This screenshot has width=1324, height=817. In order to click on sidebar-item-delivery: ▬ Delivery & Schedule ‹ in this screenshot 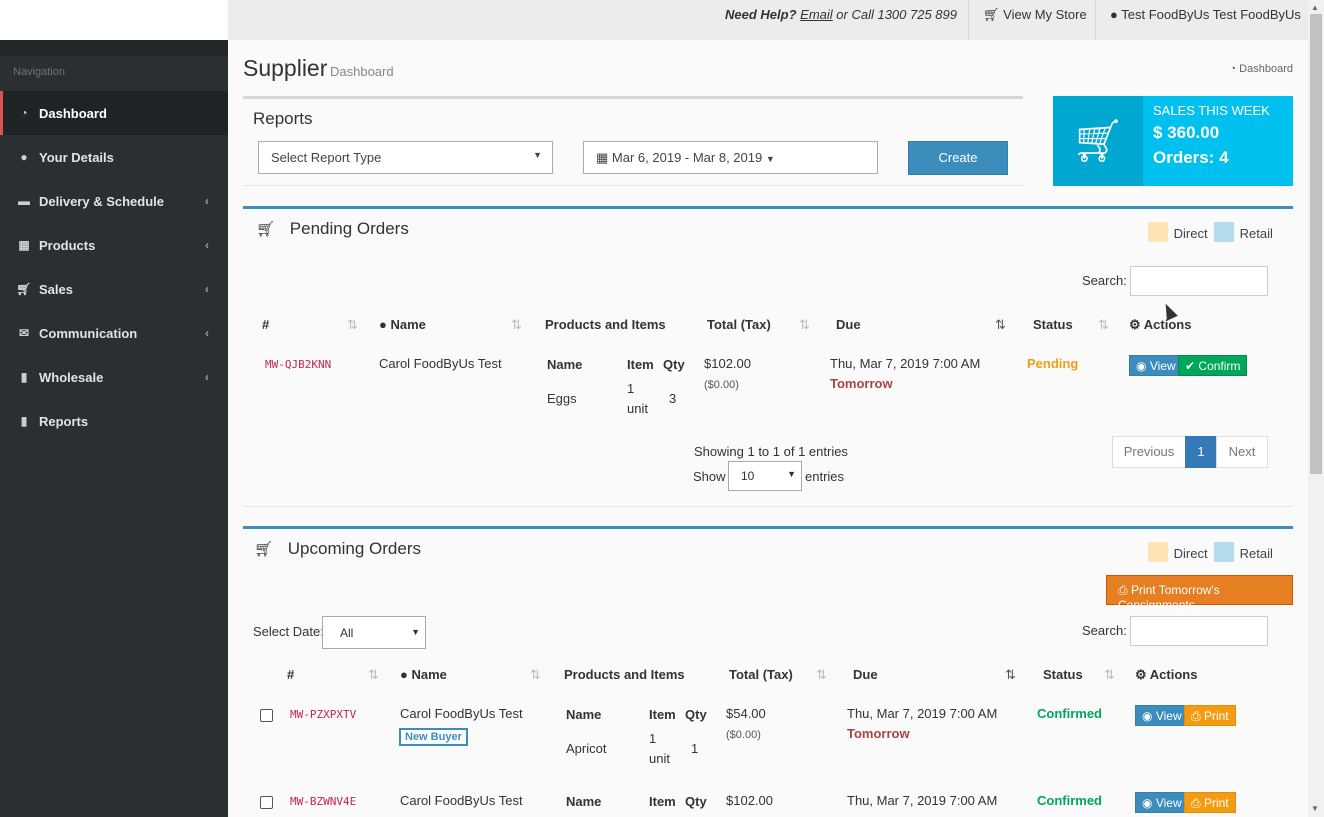, I will do `click(114, 201)`.